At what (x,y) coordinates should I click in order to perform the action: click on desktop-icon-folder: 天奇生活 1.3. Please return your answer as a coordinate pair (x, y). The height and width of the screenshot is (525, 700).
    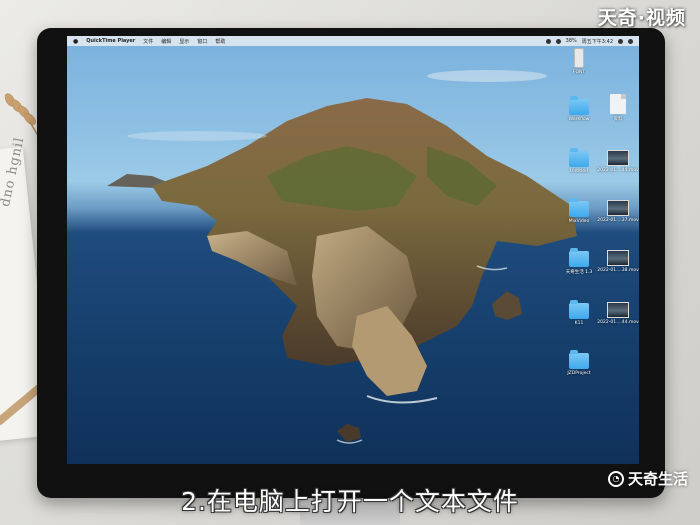
    Looking at the image, I should click on (579, 261).